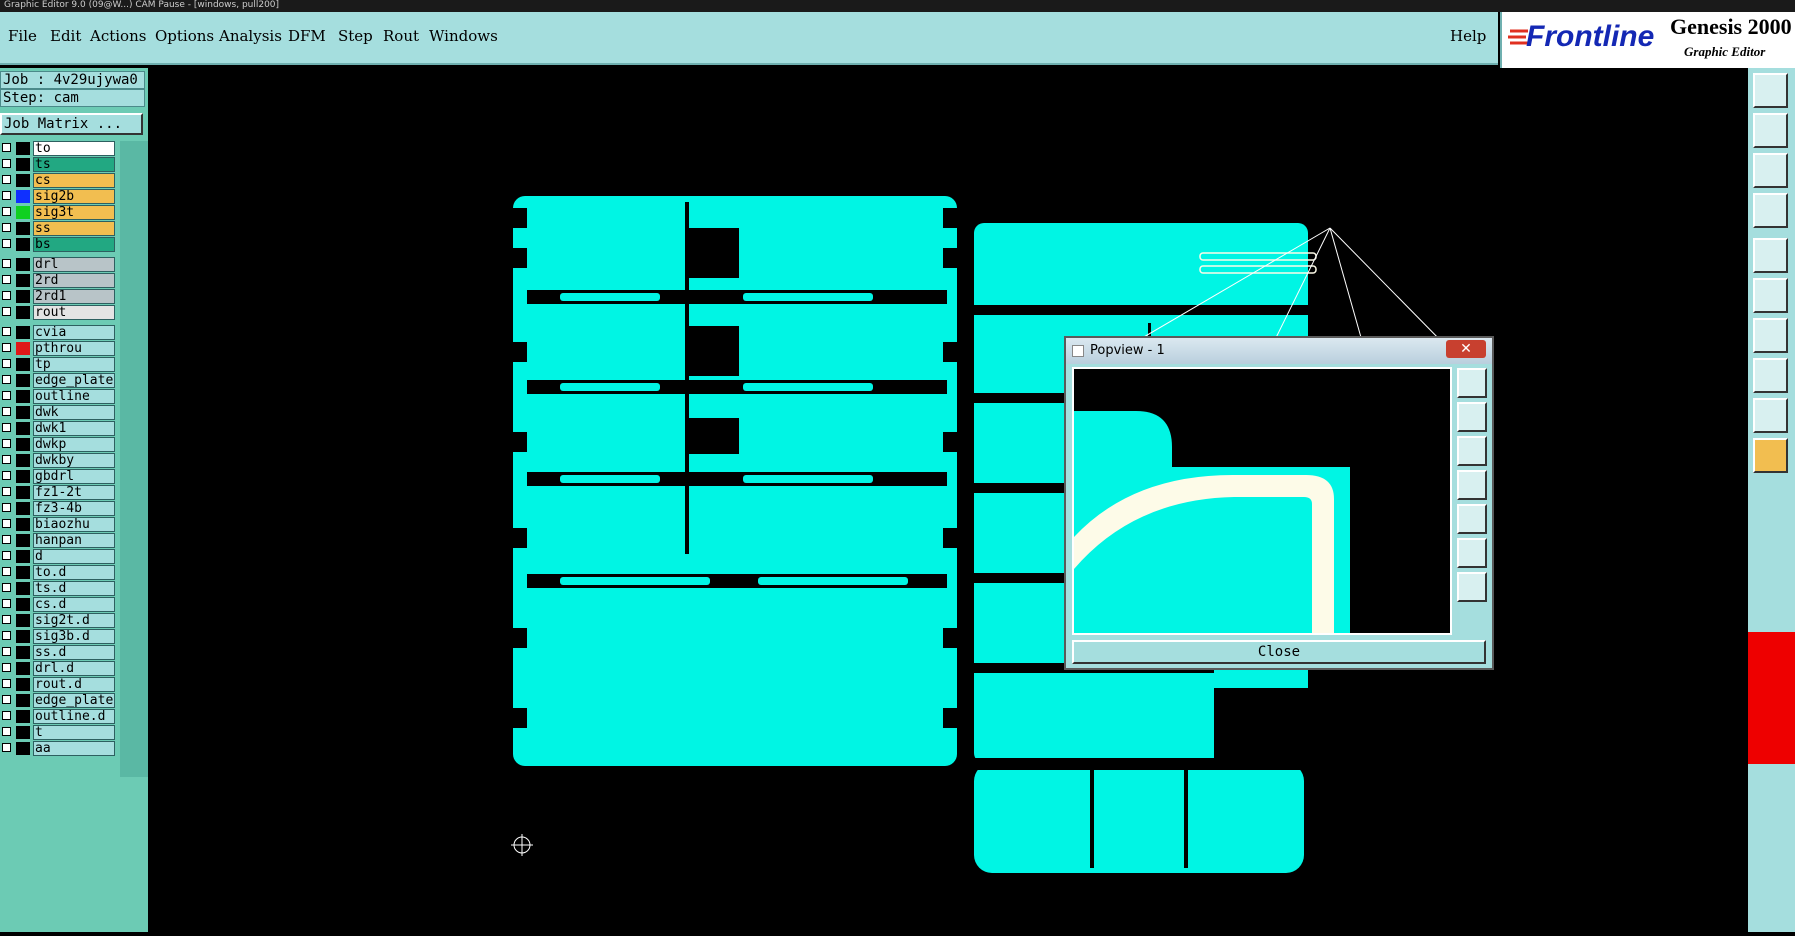 This screenshot has width=1795, height=936. What do you see at coordinates (58, 732) in the screenshot?
I see `layer-row: t` at bounding box center [58, 732].